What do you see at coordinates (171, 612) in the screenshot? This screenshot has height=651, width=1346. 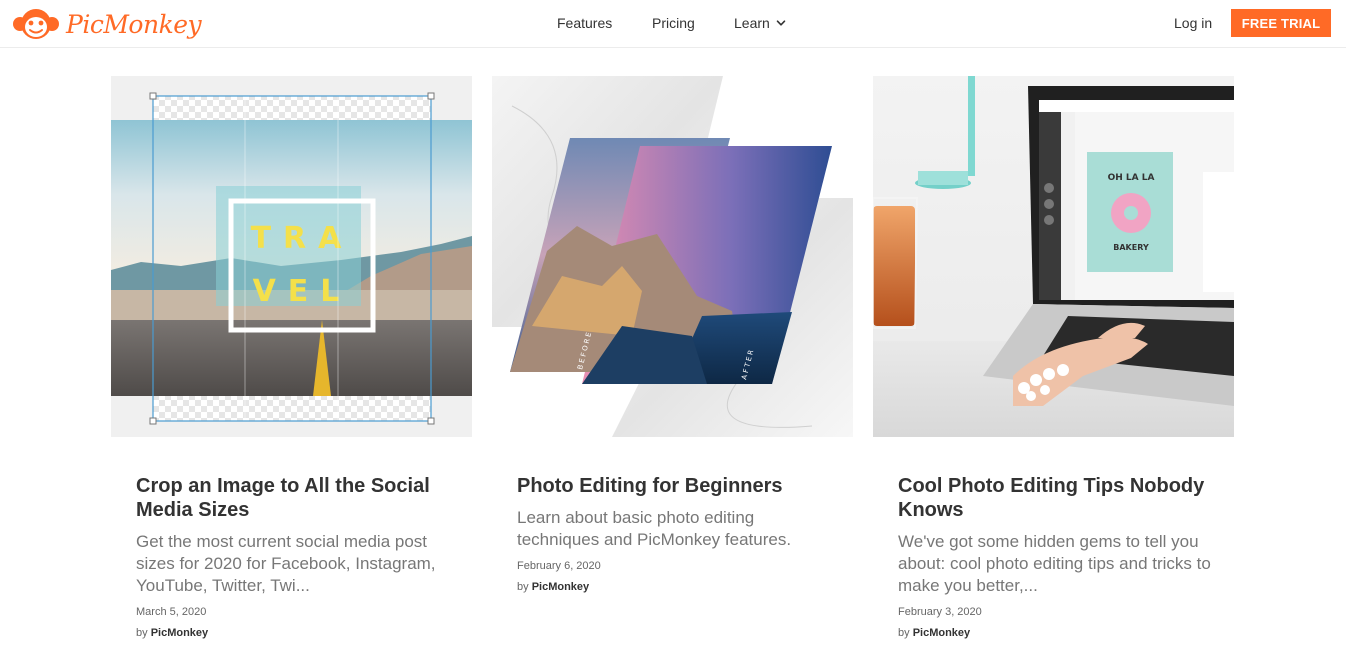 I see `article-date: March 5, 2020` at bounding box center [171, 612].